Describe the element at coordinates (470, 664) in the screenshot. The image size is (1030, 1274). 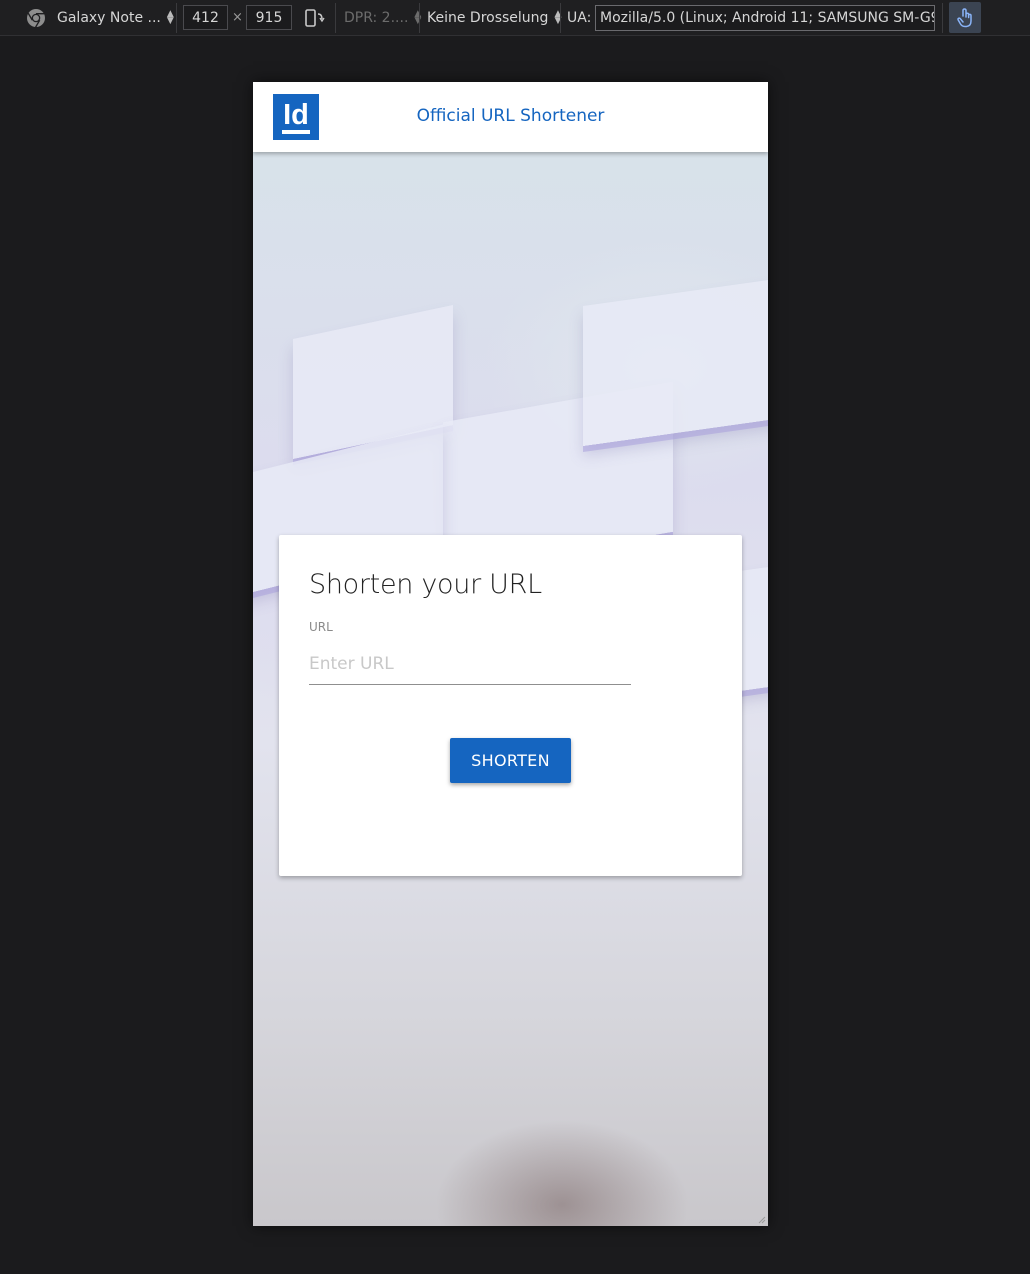
I see `url-input` at that location.